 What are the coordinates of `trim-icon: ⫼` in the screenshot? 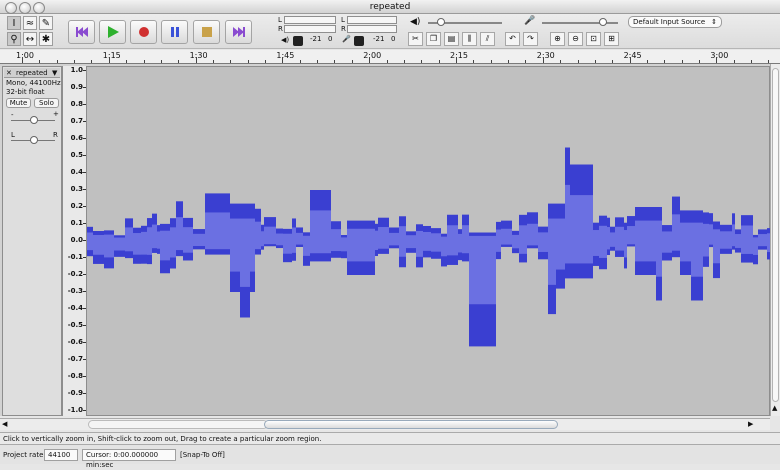 It's located at (469, 39).